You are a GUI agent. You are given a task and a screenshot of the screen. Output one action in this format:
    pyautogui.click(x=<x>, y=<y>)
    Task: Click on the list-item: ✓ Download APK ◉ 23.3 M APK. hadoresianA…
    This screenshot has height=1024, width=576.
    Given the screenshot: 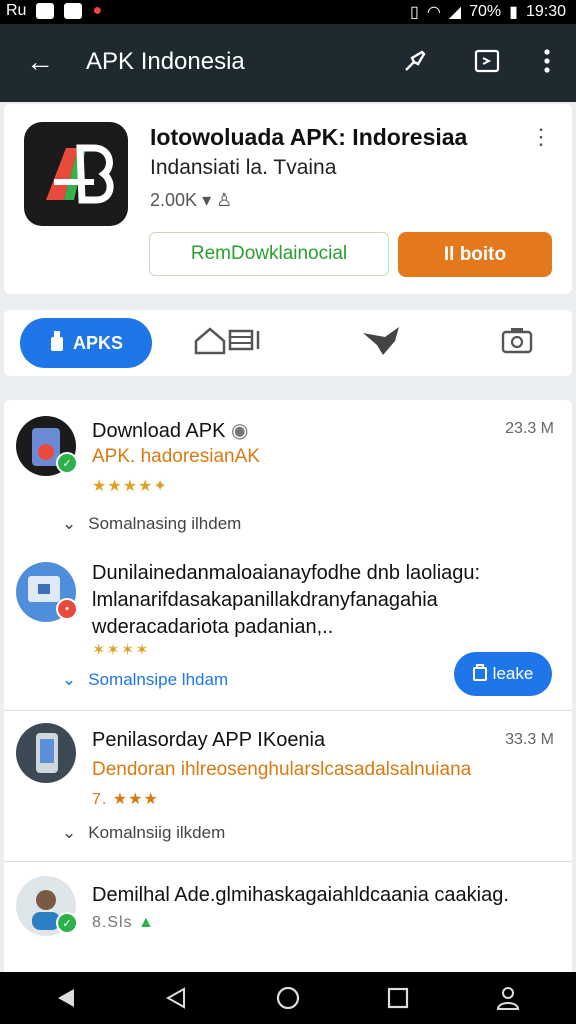 What is the action you would take?
    pyautogui.click(x=288, y=476)
    